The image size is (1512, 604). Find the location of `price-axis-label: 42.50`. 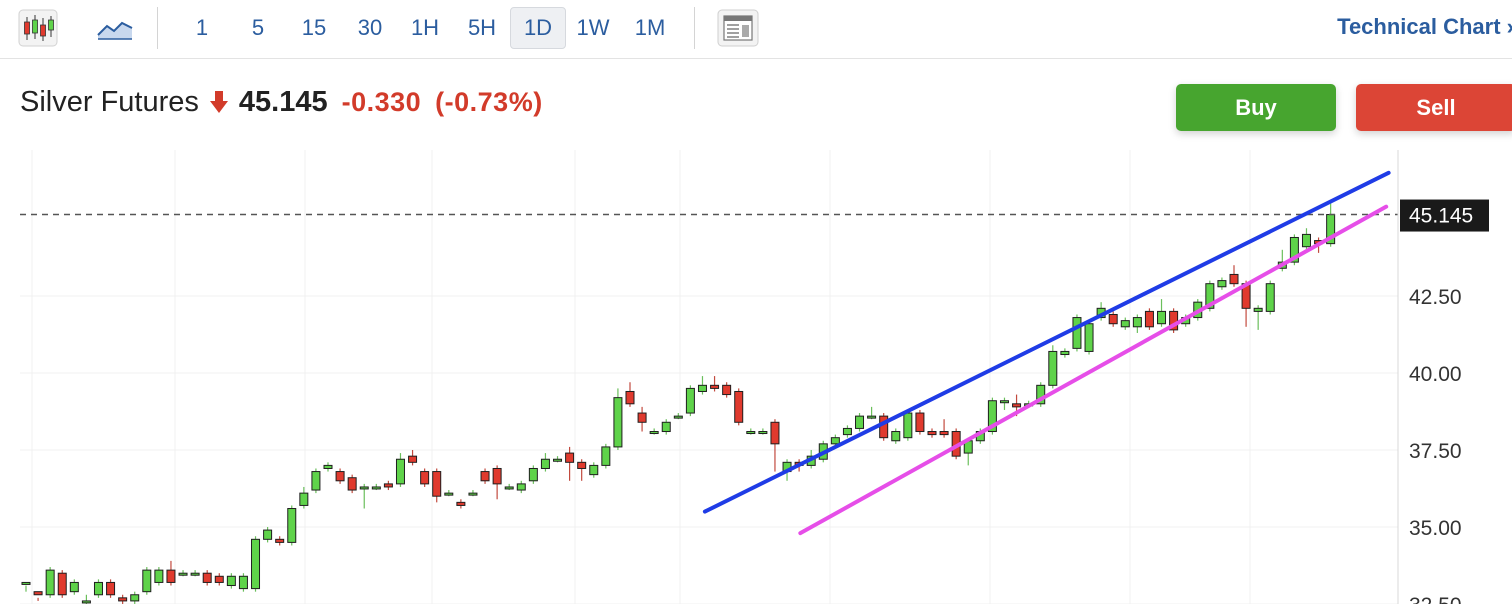

price-axis-label: 42.50 is located at coordinates (1435, 297).